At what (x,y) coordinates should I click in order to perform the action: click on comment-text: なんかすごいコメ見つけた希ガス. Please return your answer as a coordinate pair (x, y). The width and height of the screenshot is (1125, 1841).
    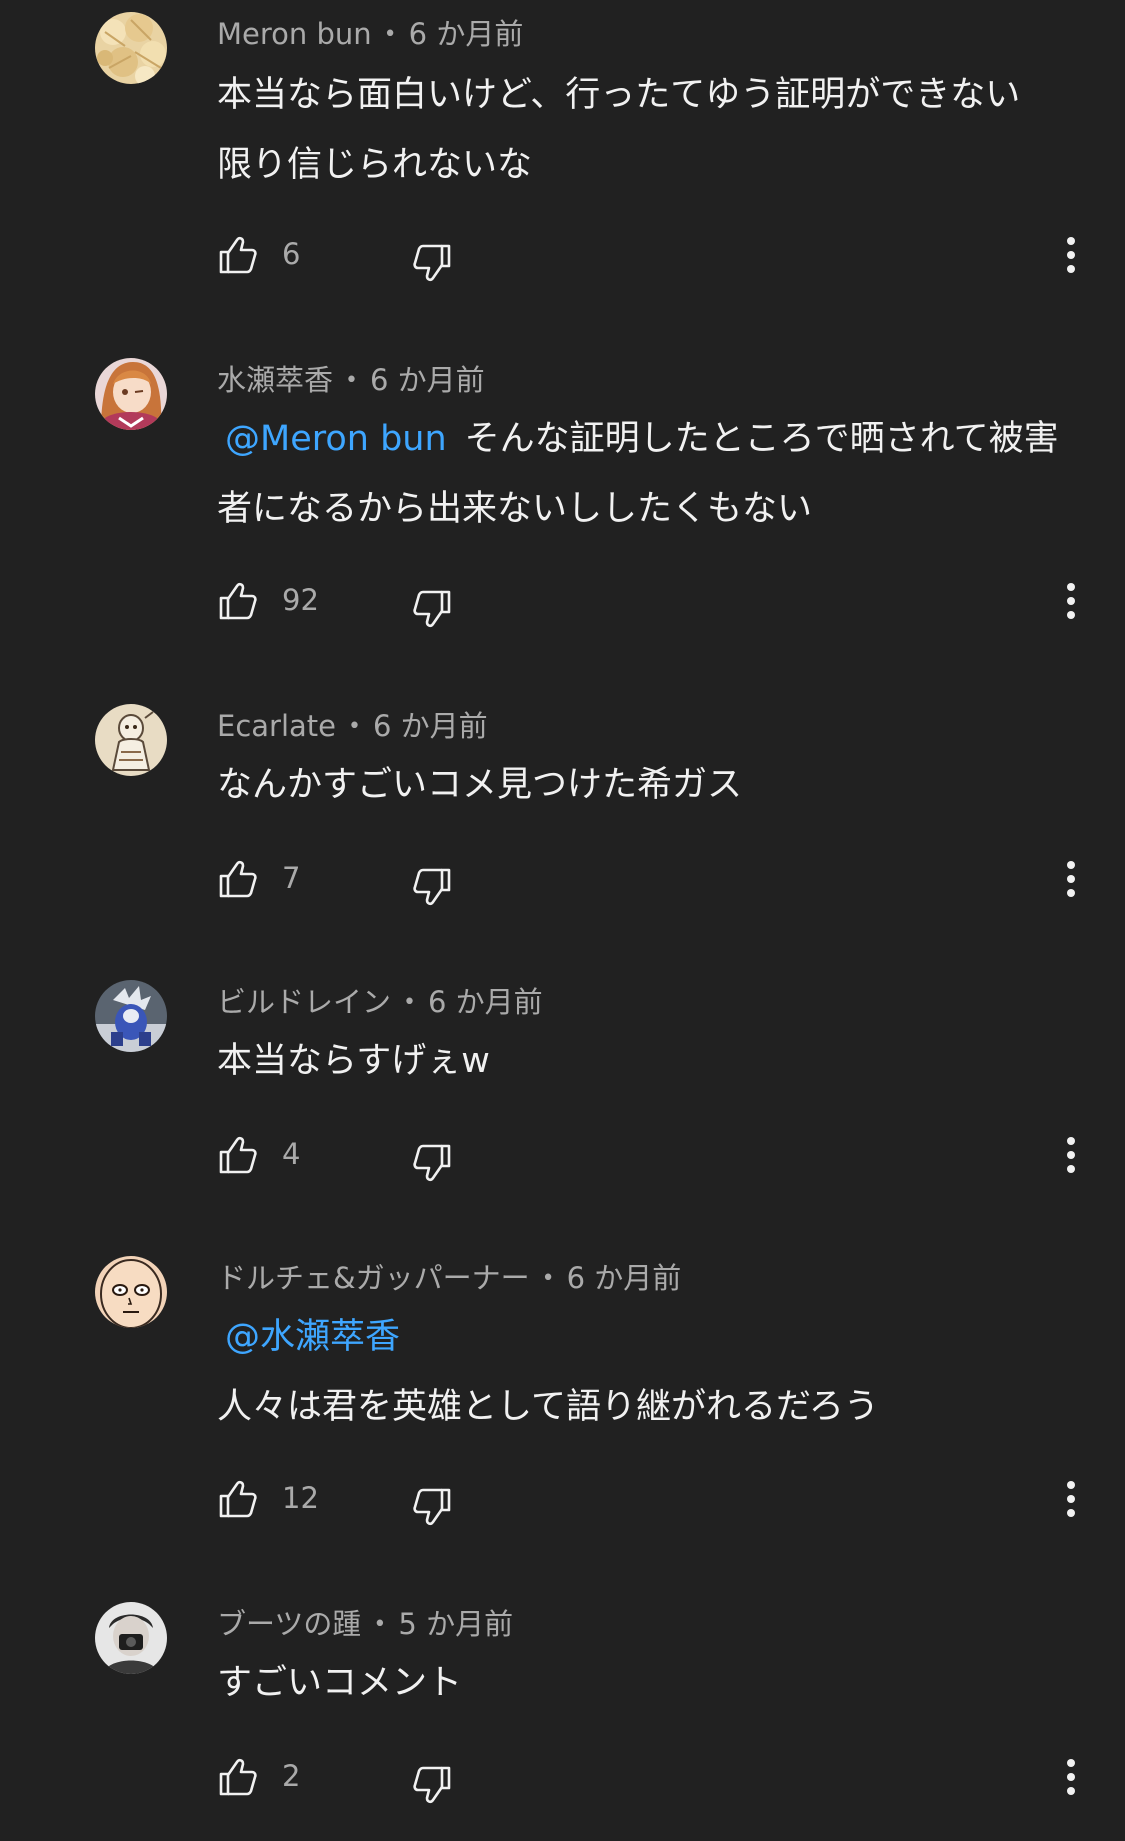
    Looking at the image, I should click on (652, 785).